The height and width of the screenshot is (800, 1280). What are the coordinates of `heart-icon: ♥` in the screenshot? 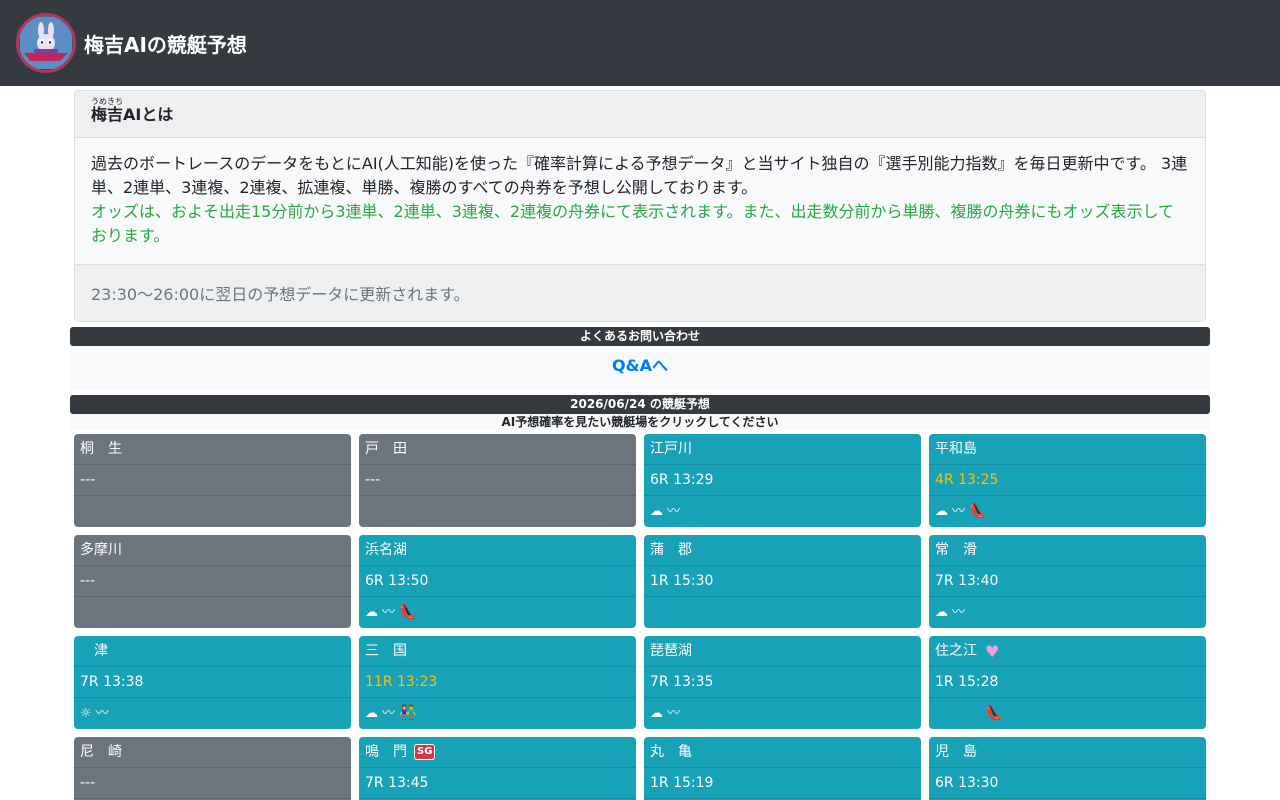 It's located at (992, 651).